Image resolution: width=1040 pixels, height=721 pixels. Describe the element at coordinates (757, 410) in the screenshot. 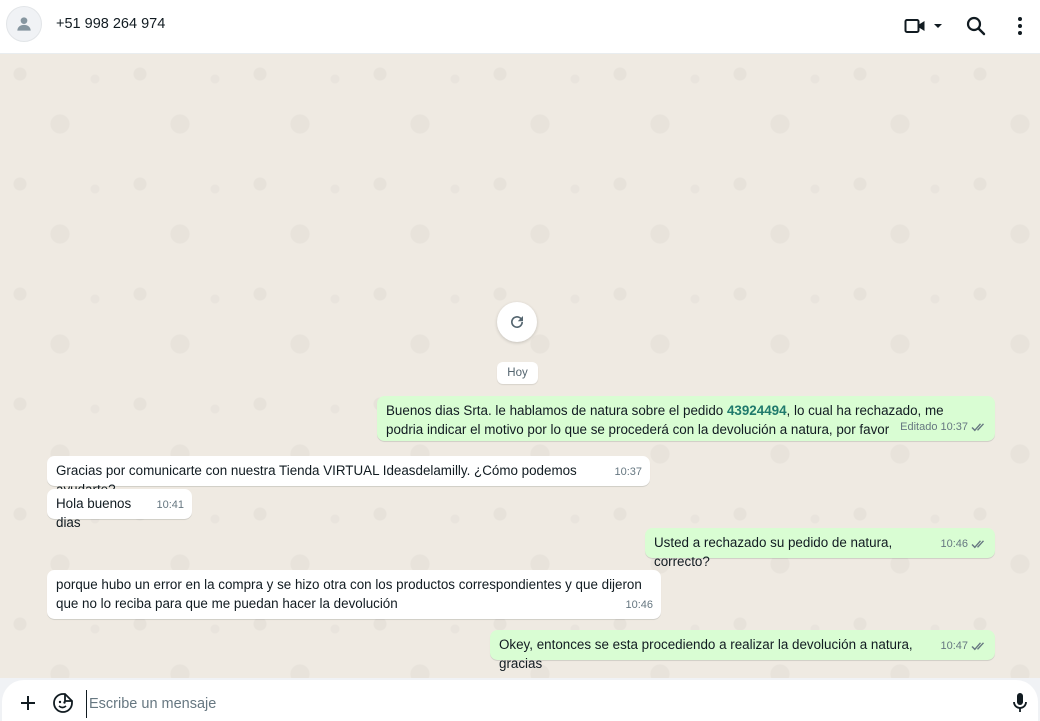

I see `order-number-link: 43924494` at that location.